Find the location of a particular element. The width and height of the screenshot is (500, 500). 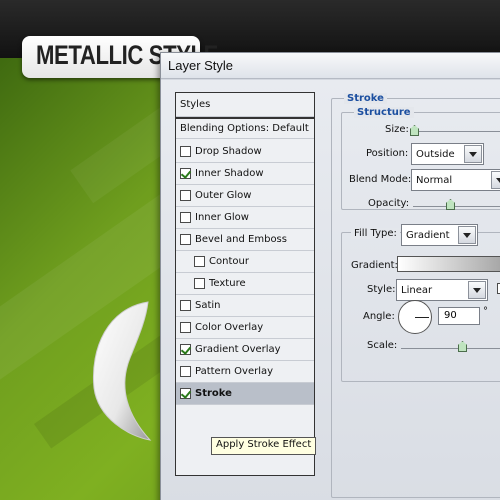

opacity-slider-track is located at coordinates (456, 206).